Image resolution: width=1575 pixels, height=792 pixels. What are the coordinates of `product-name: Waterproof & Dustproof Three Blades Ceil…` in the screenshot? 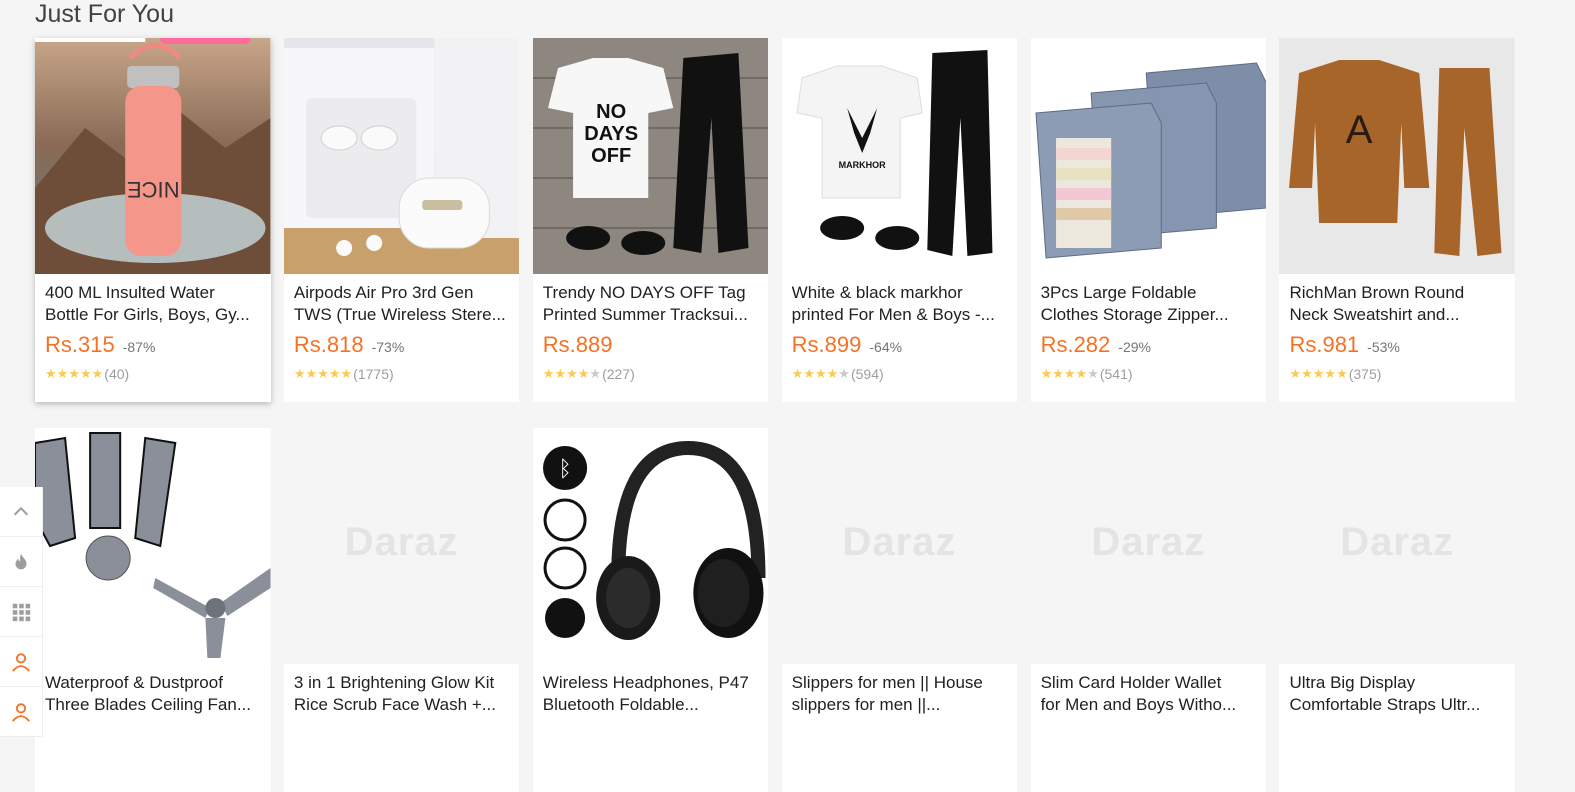 It's located at (153, 694).